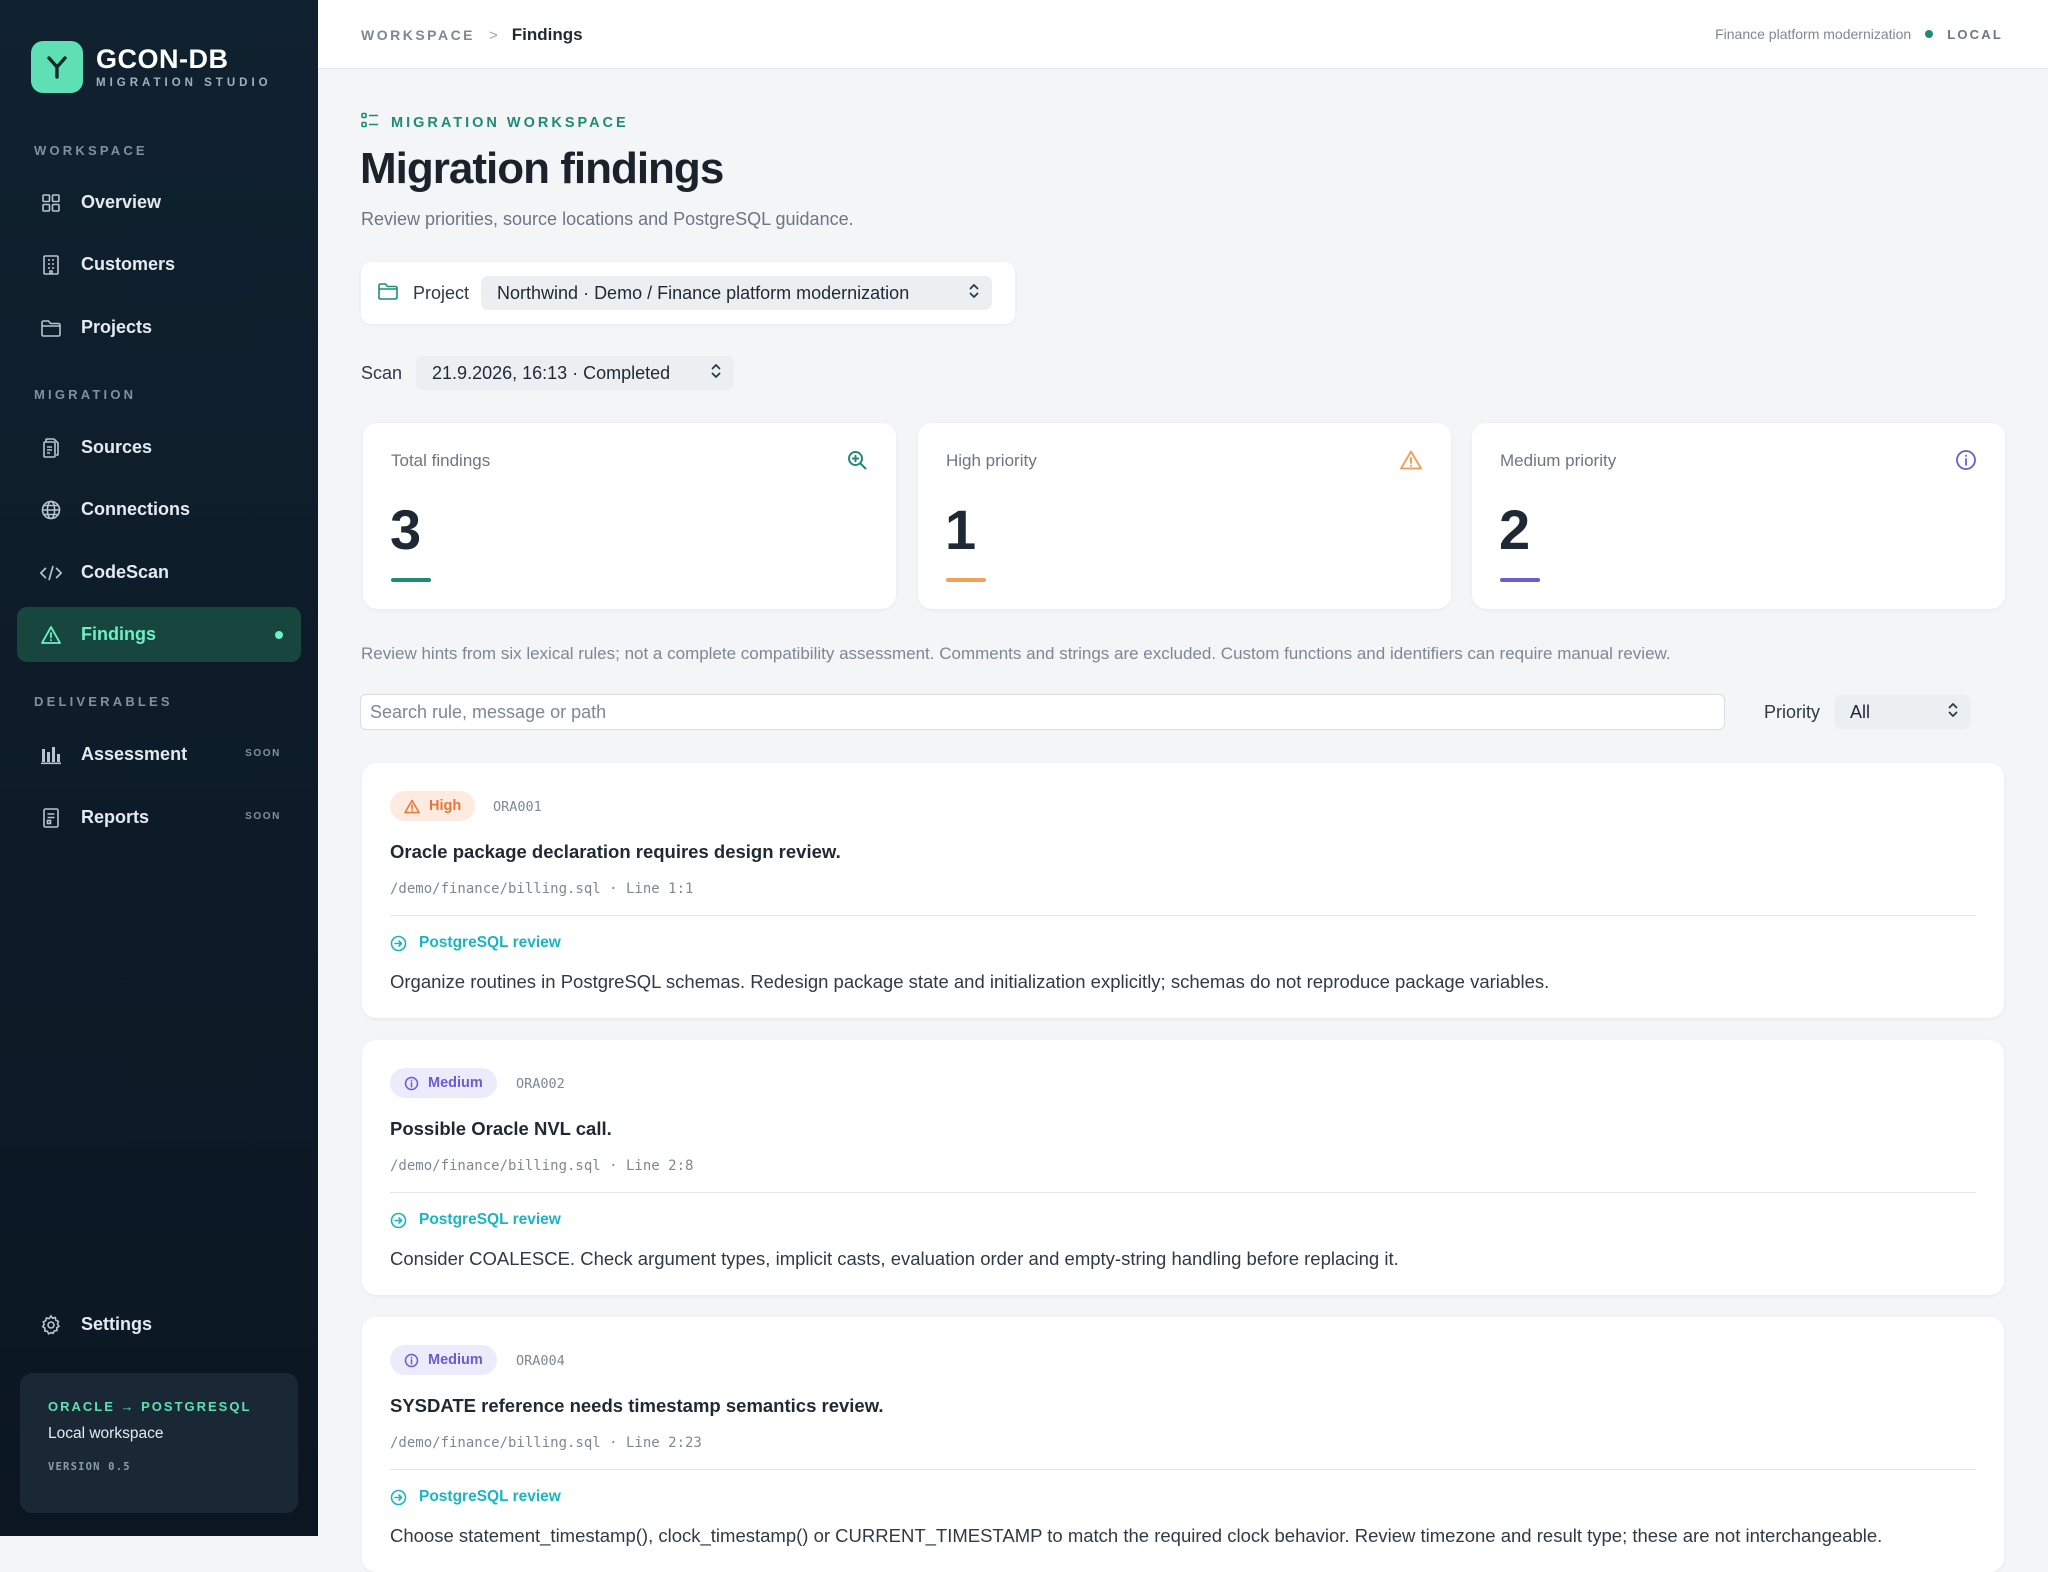 The image size is (2048, 1572). What do you see at coordinates (125, 572) in the screenshot?
I see `sidebar-item-label: CodeScan` at bounding box center [125, 572].